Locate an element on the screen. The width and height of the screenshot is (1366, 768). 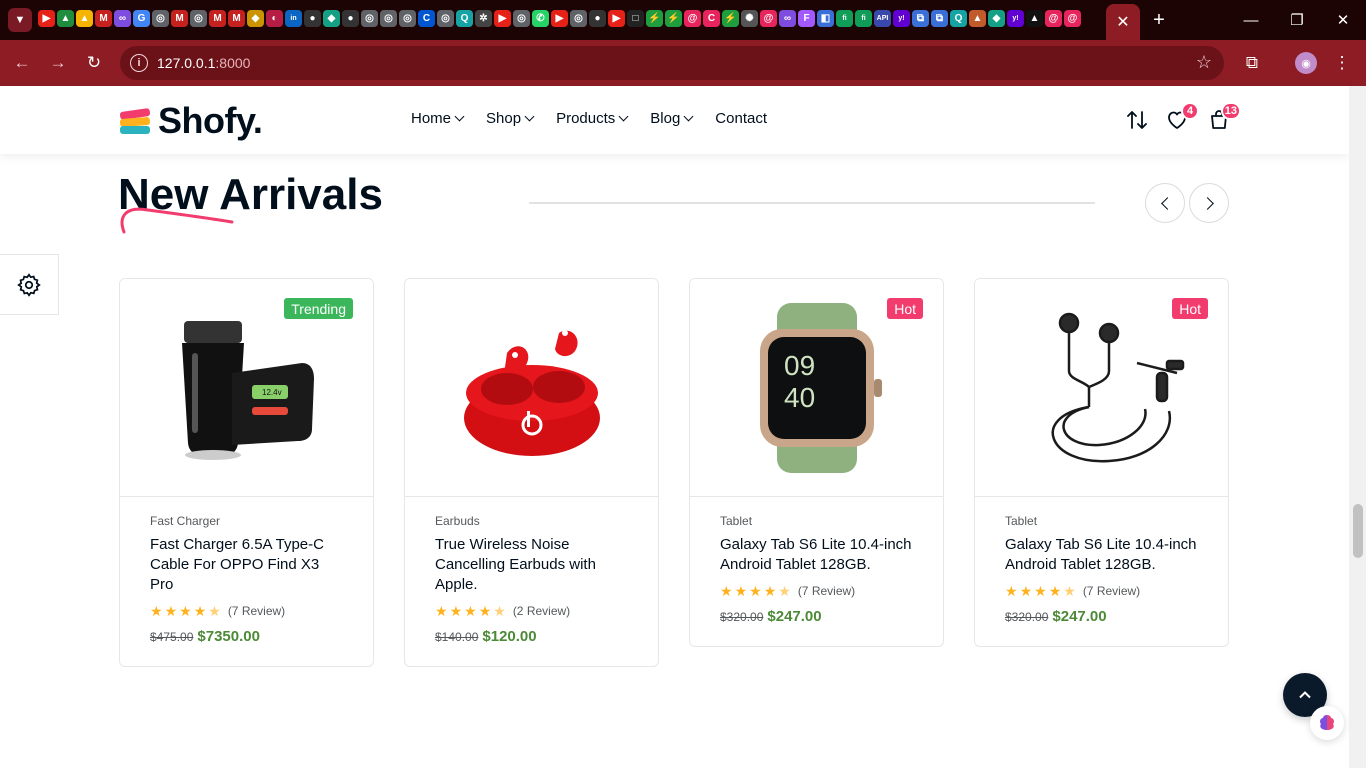
product-image: 09 40 Hot is located at coordinates (816, 388).